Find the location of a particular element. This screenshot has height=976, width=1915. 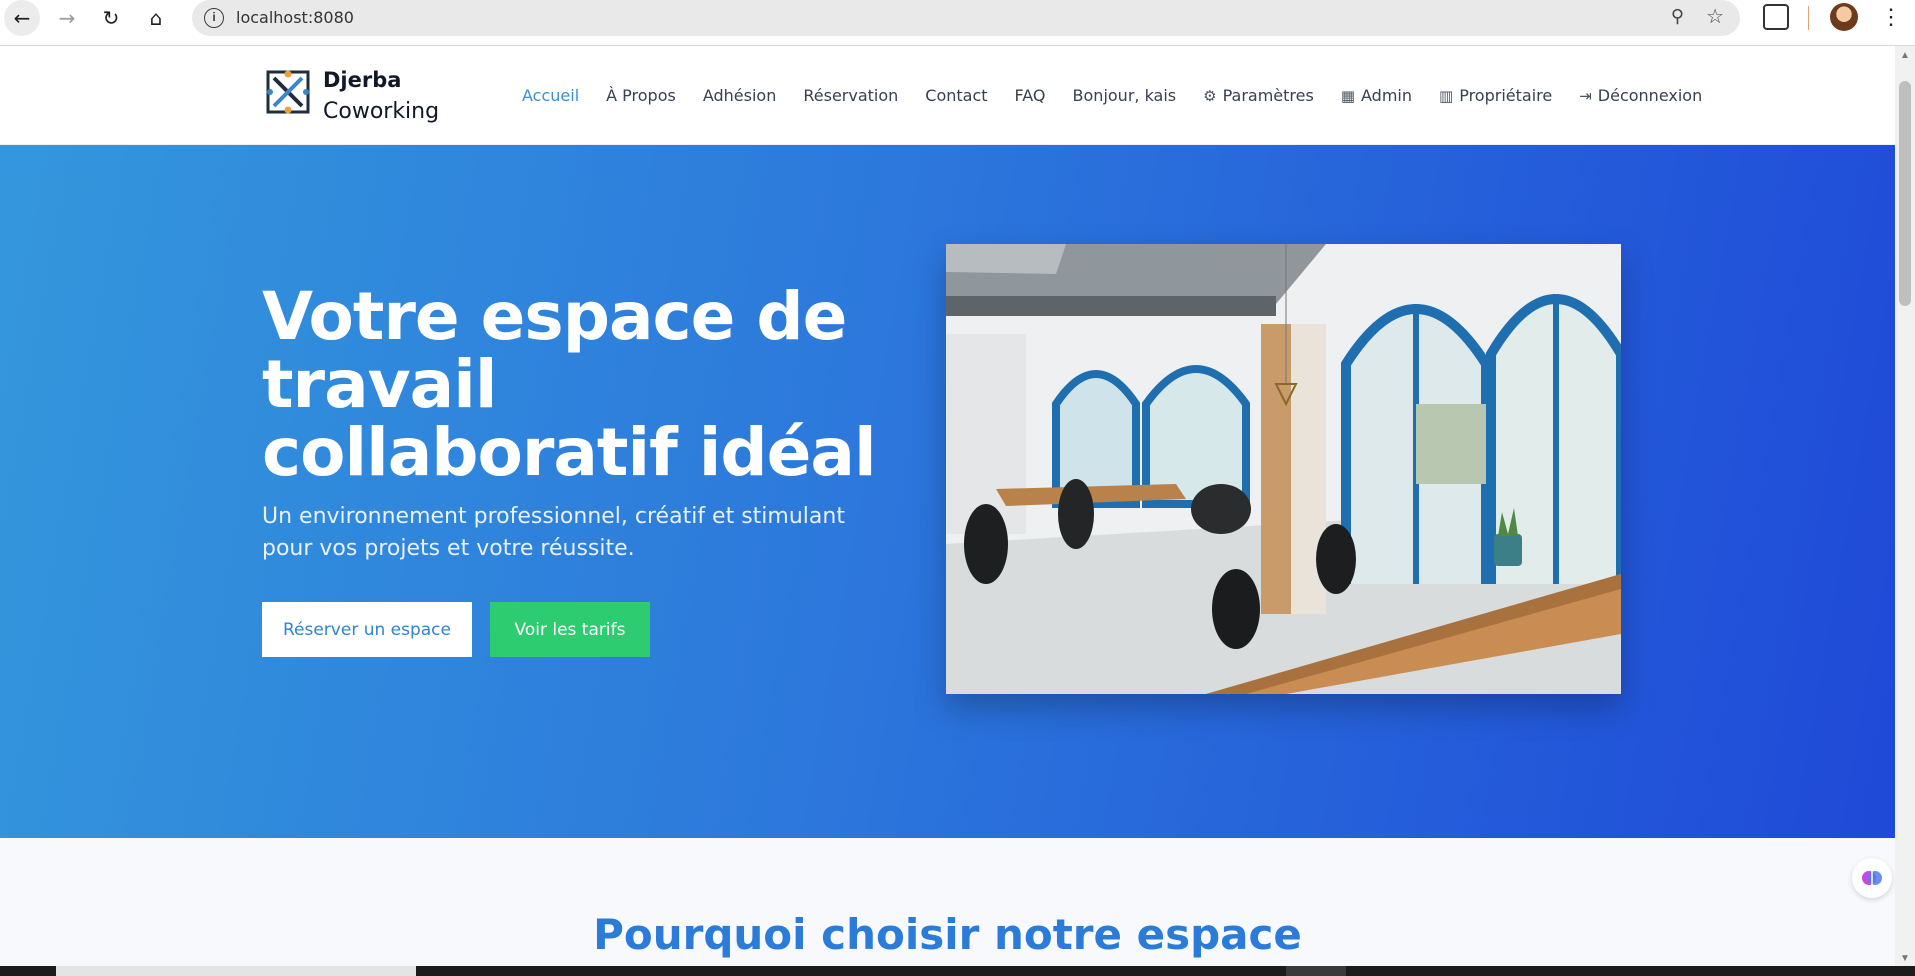

nav-reservation: Réservation is located at coordinates (850, 95).